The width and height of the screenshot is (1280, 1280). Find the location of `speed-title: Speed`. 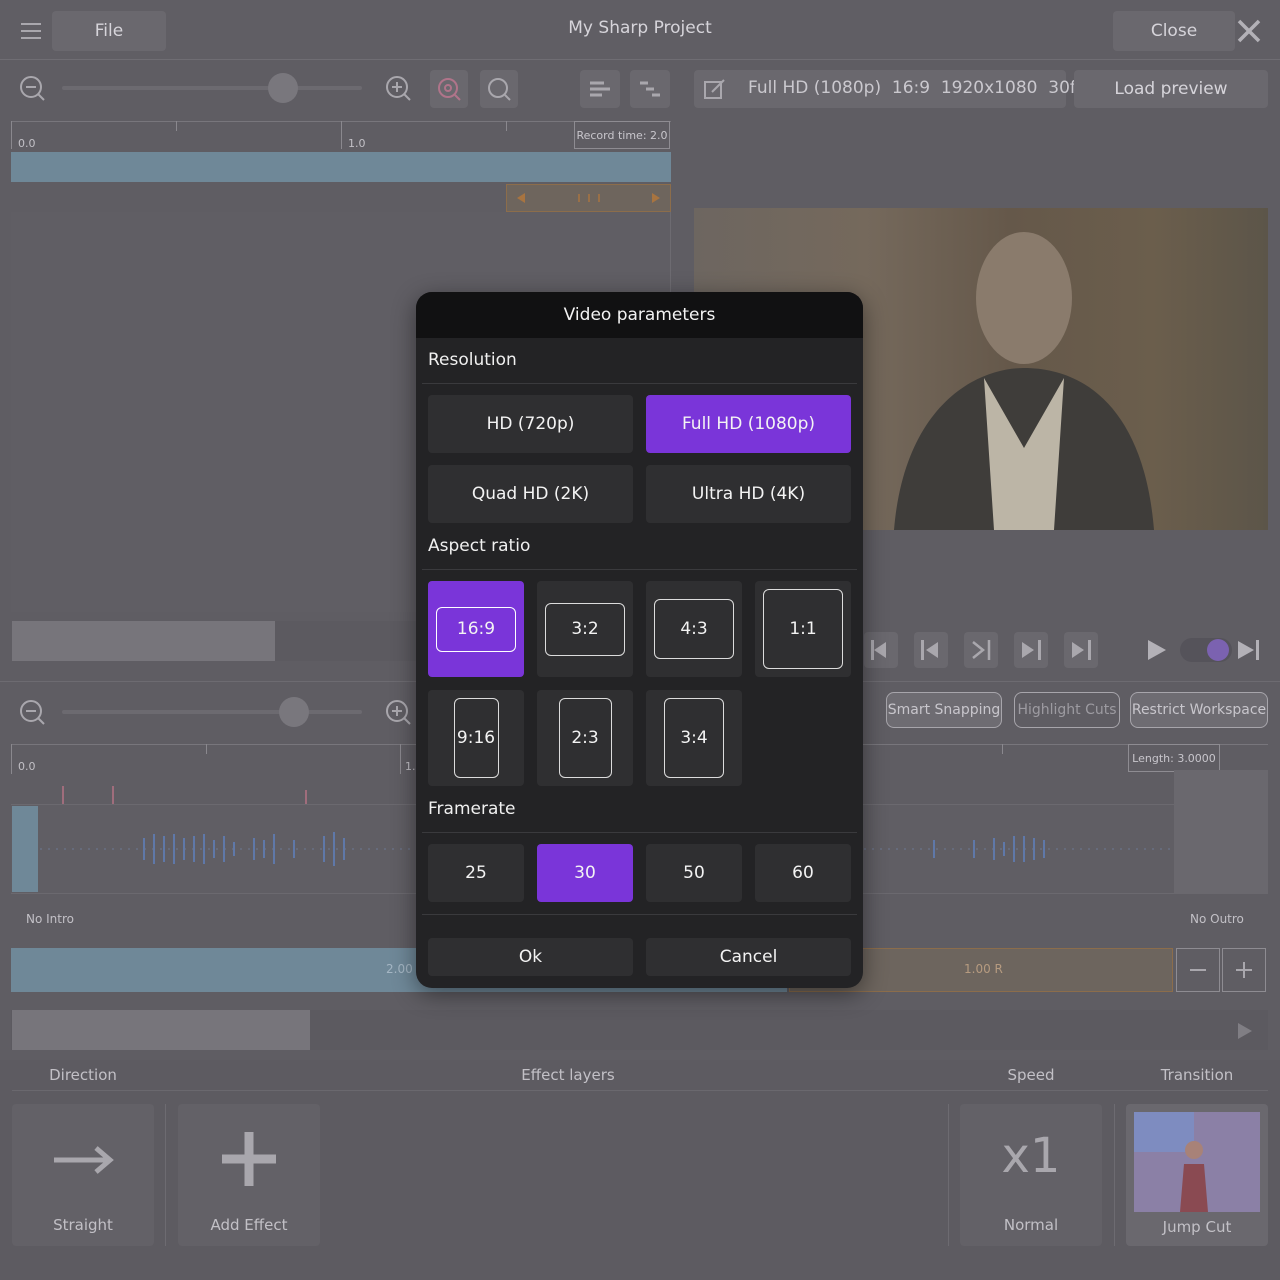

speed-title: Speed is located at coordinates (1031, 1075).